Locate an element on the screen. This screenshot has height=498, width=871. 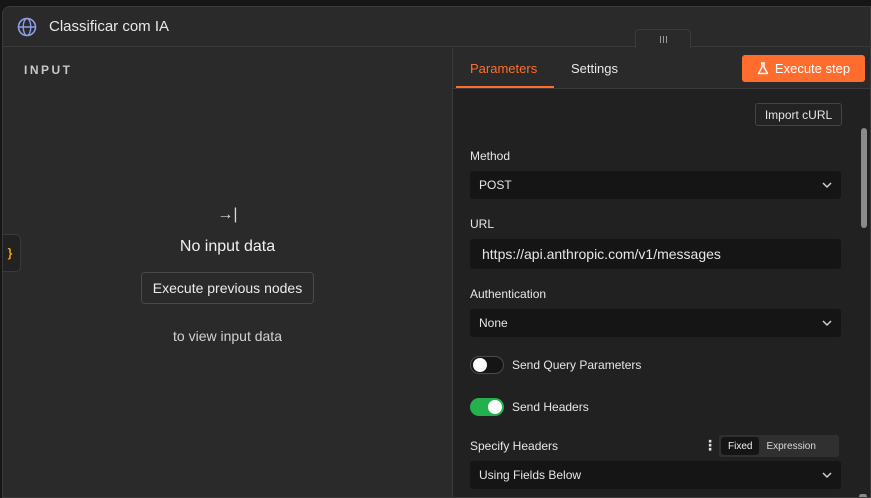
arrow-to-bar-icon: →| is located at coordinates (227, 214).